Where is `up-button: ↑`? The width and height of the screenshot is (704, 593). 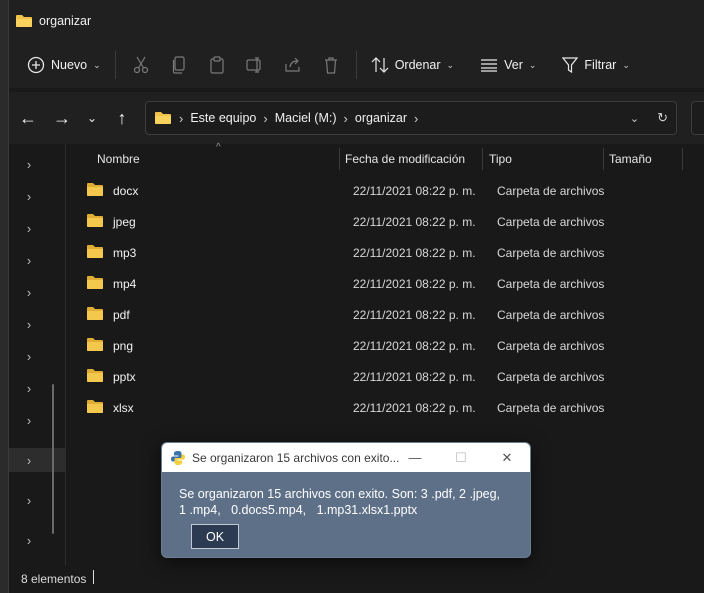 up-button: ↑ is located at coordinates (122, 118).